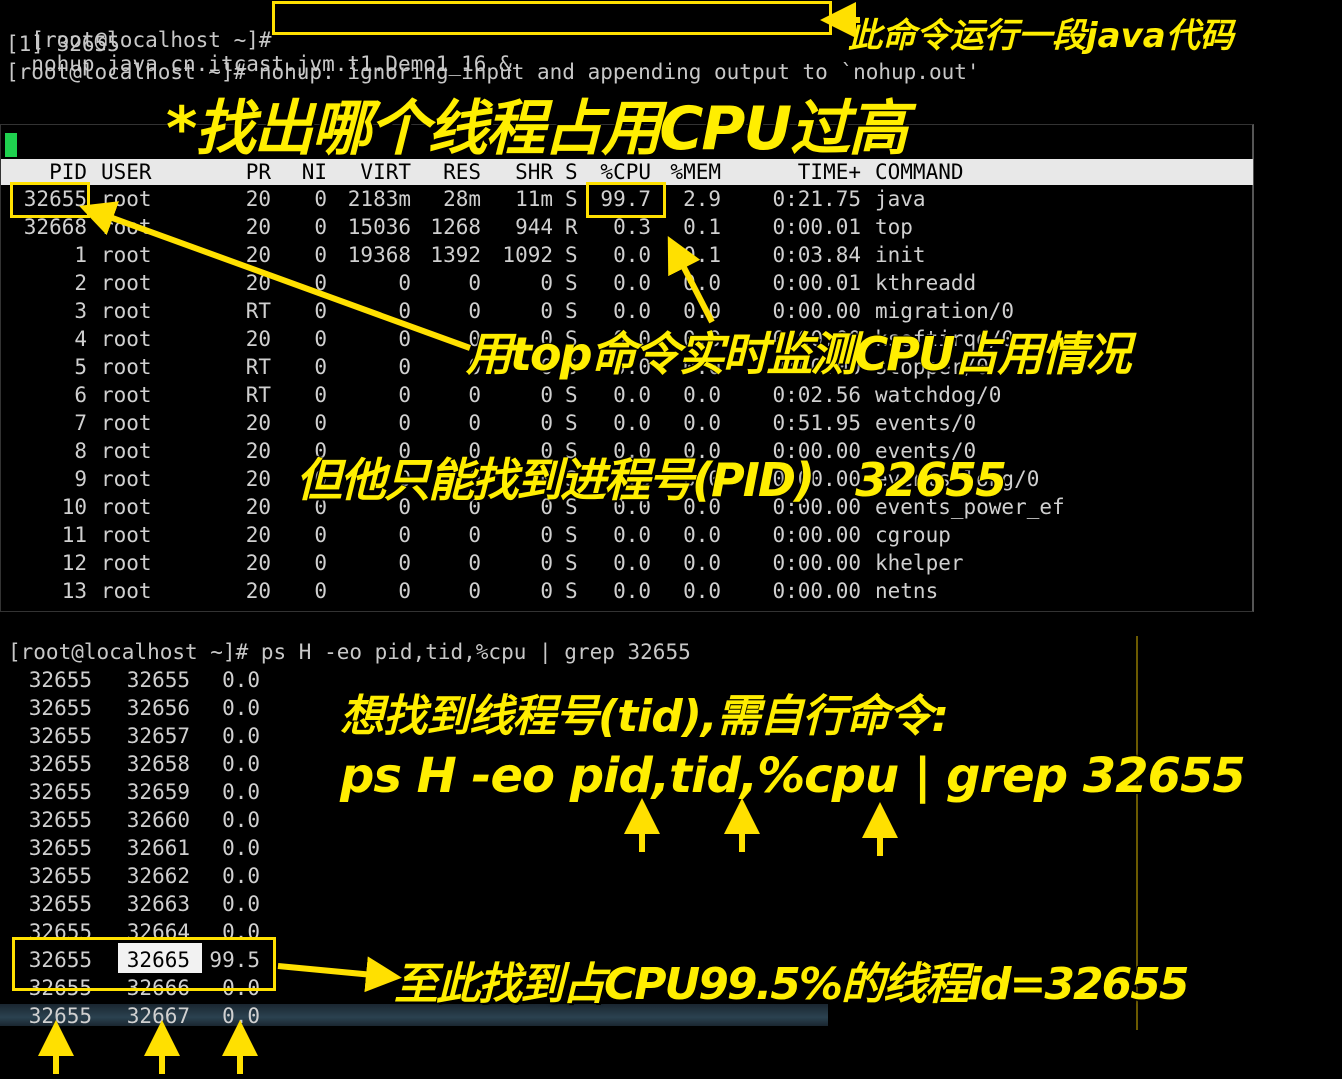  I want to click on process-pid: 12, so click(74, 563).